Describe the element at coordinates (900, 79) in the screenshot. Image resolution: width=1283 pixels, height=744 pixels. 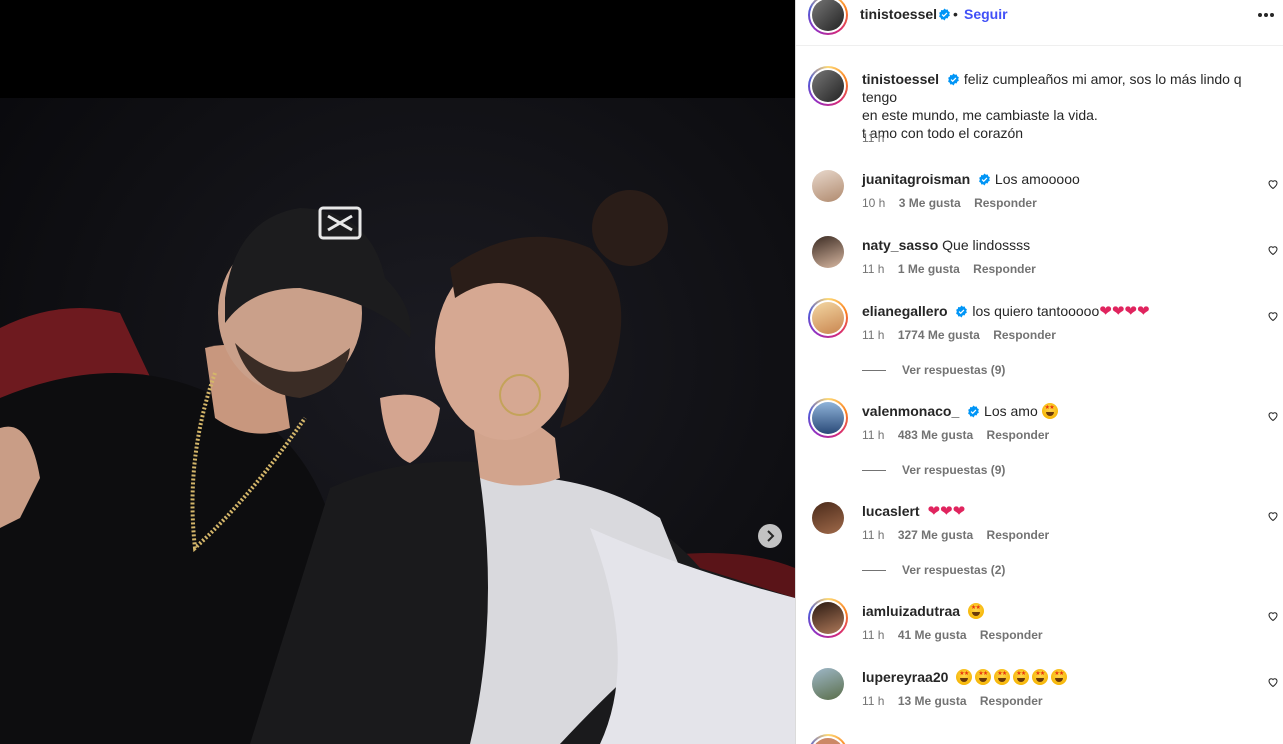
I see `caption-username: tinistoessel` at that location.